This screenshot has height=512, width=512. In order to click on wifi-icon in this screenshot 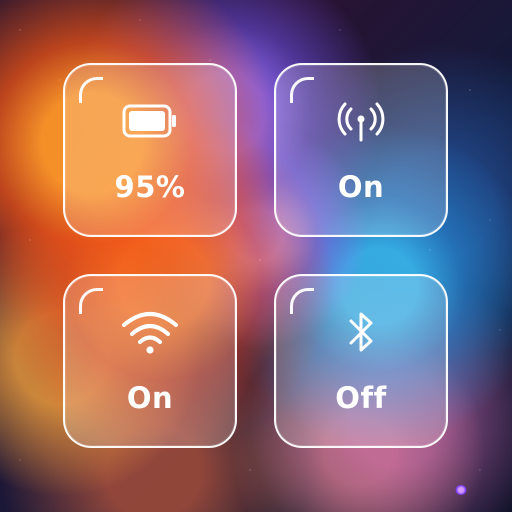, I will do `click(150, 332)`.